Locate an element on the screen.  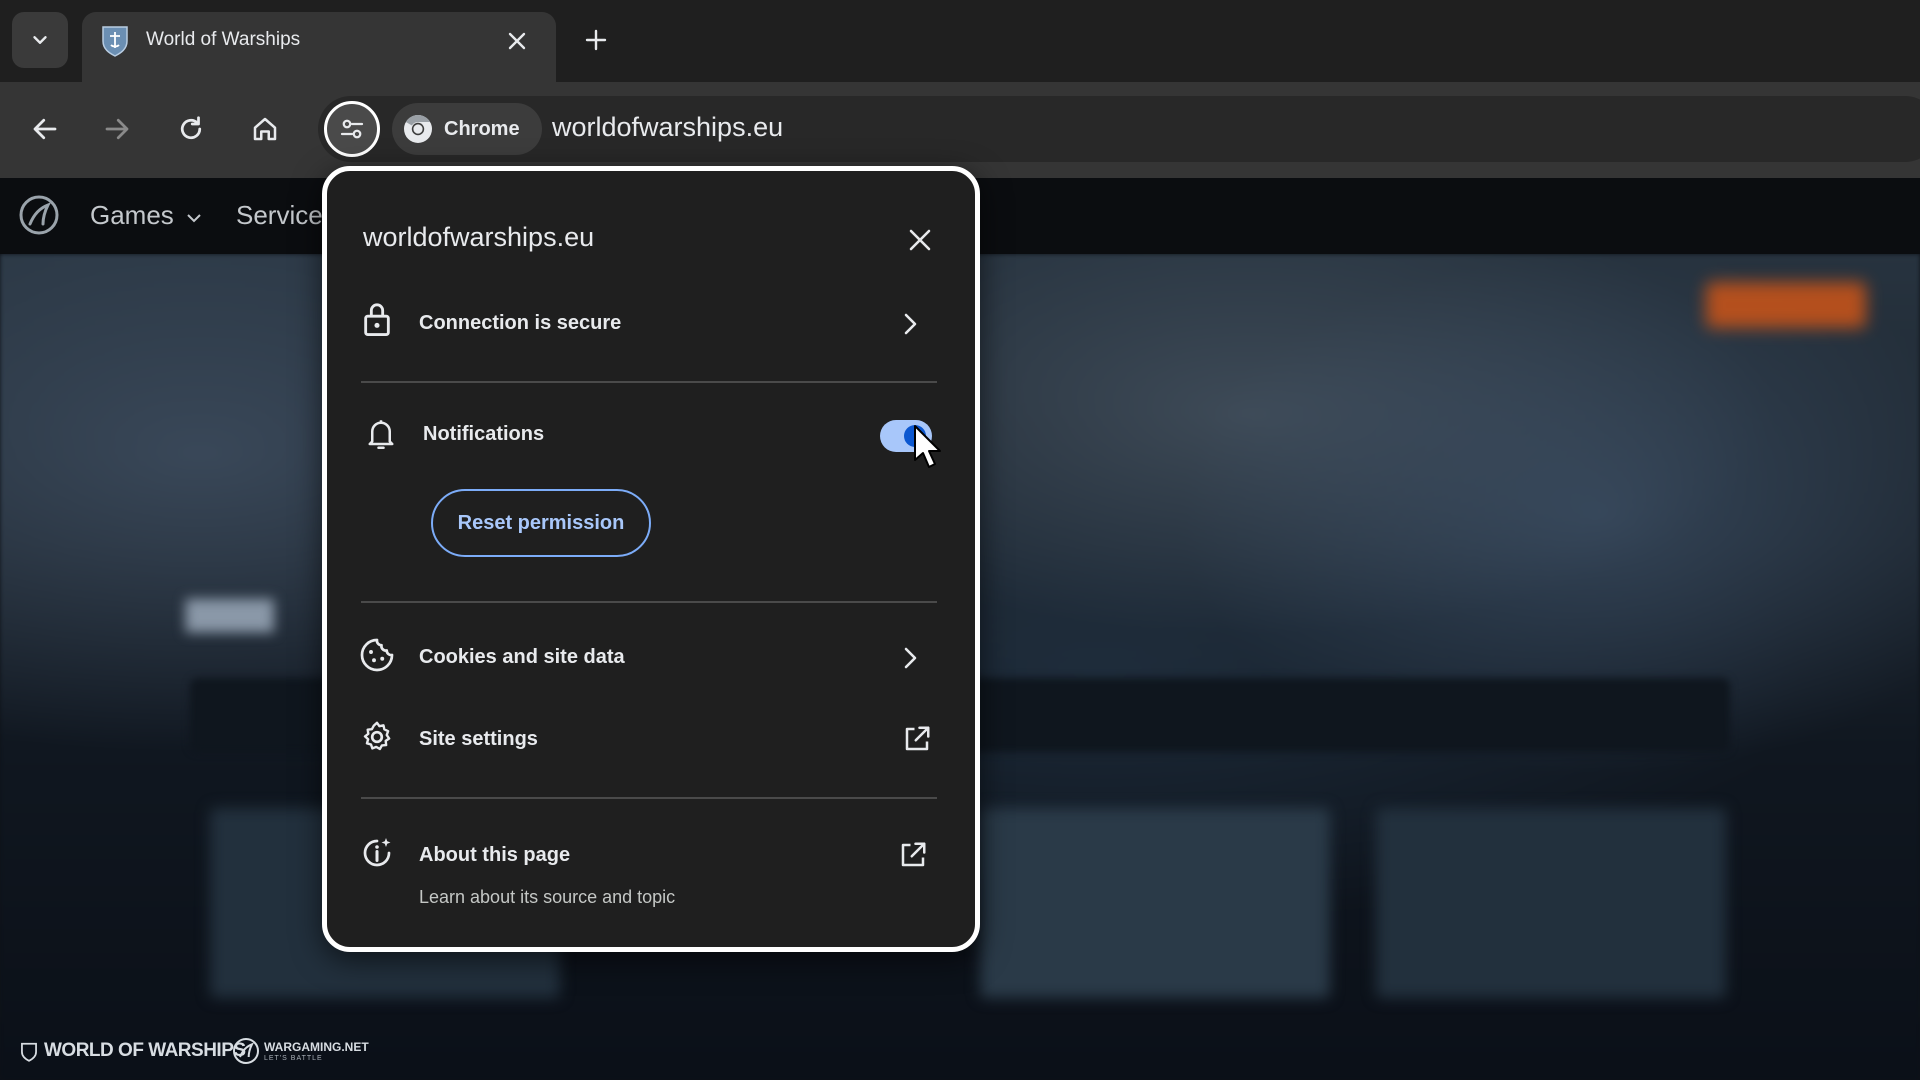
address-bar: Chrome worldofwarships.eu is located at coordinates (1119, 129).